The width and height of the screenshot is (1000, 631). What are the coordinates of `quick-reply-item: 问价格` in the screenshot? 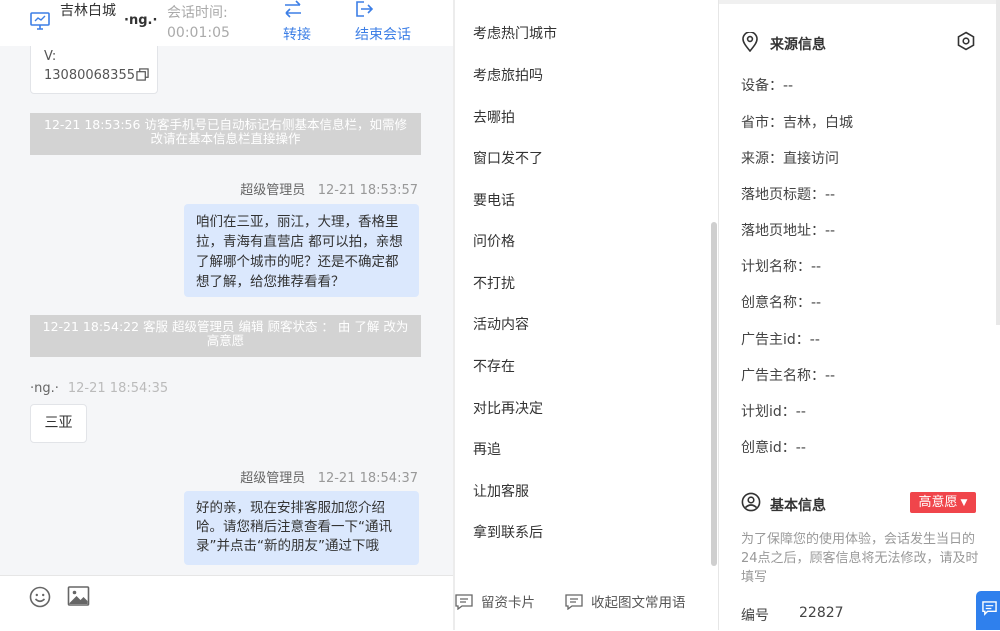 It's located at (494, 241).